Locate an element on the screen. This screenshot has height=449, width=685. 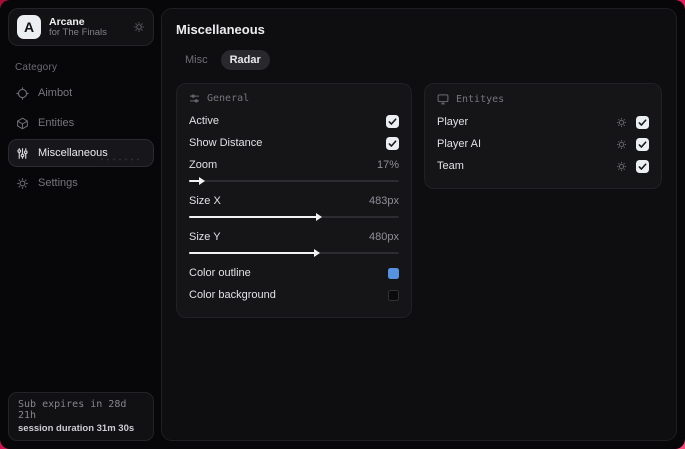
sidebar-item-label: Aimbot is located at coordinates (55, 93).